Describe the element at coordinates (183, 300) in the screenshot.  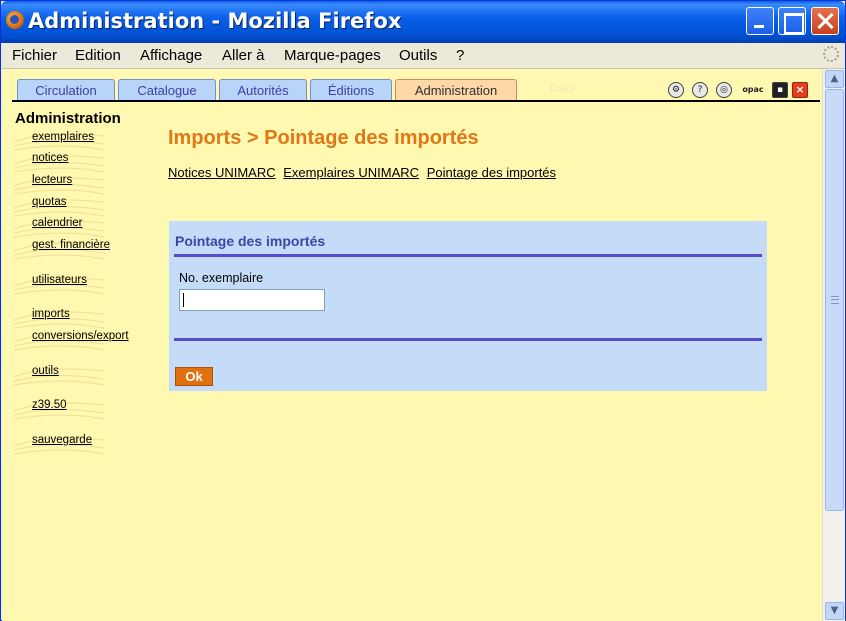
I see `text-caret` at that location.